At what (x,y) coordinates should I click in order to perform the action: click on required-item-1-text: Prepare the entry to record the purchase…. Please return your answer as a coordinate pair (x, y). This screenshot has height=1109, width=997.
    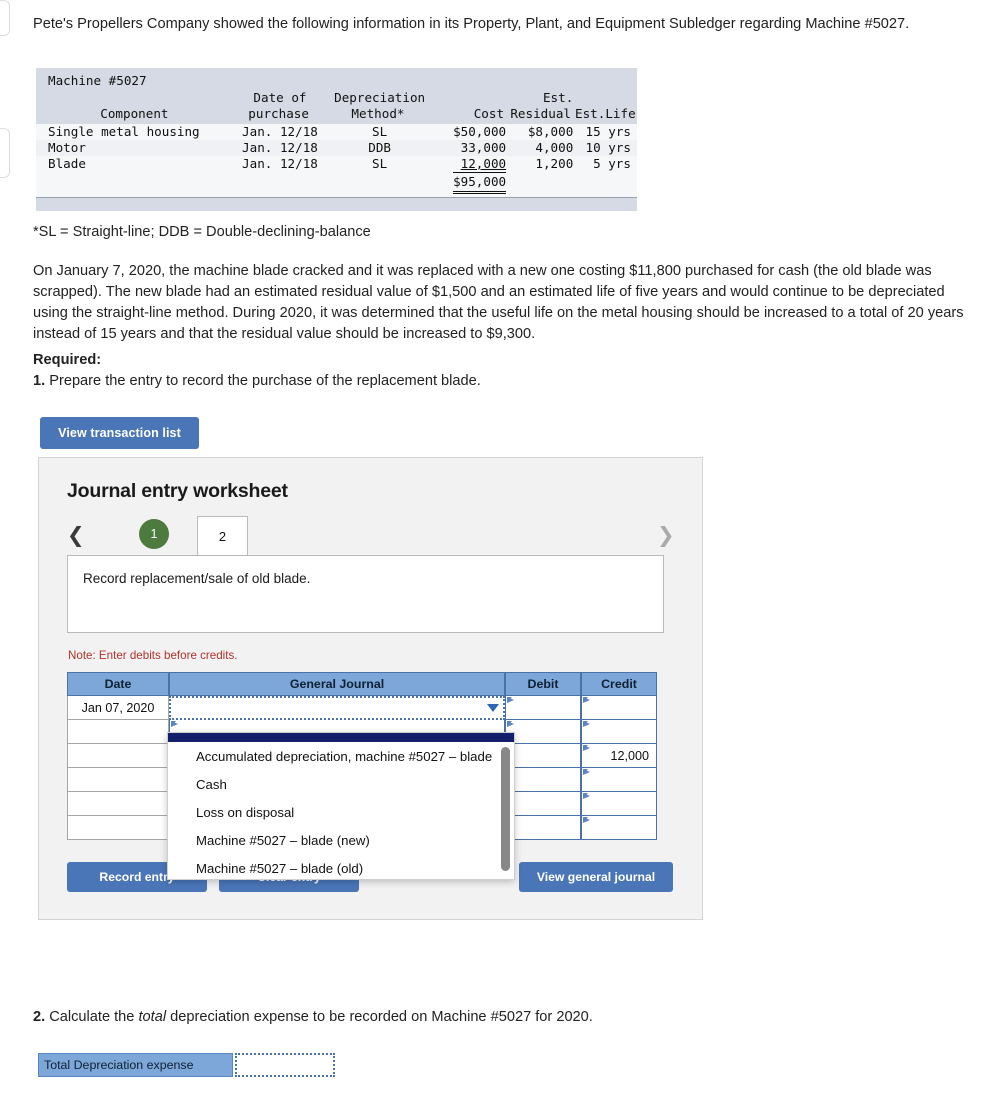
    Looking at the image, I should click on (265, 381).